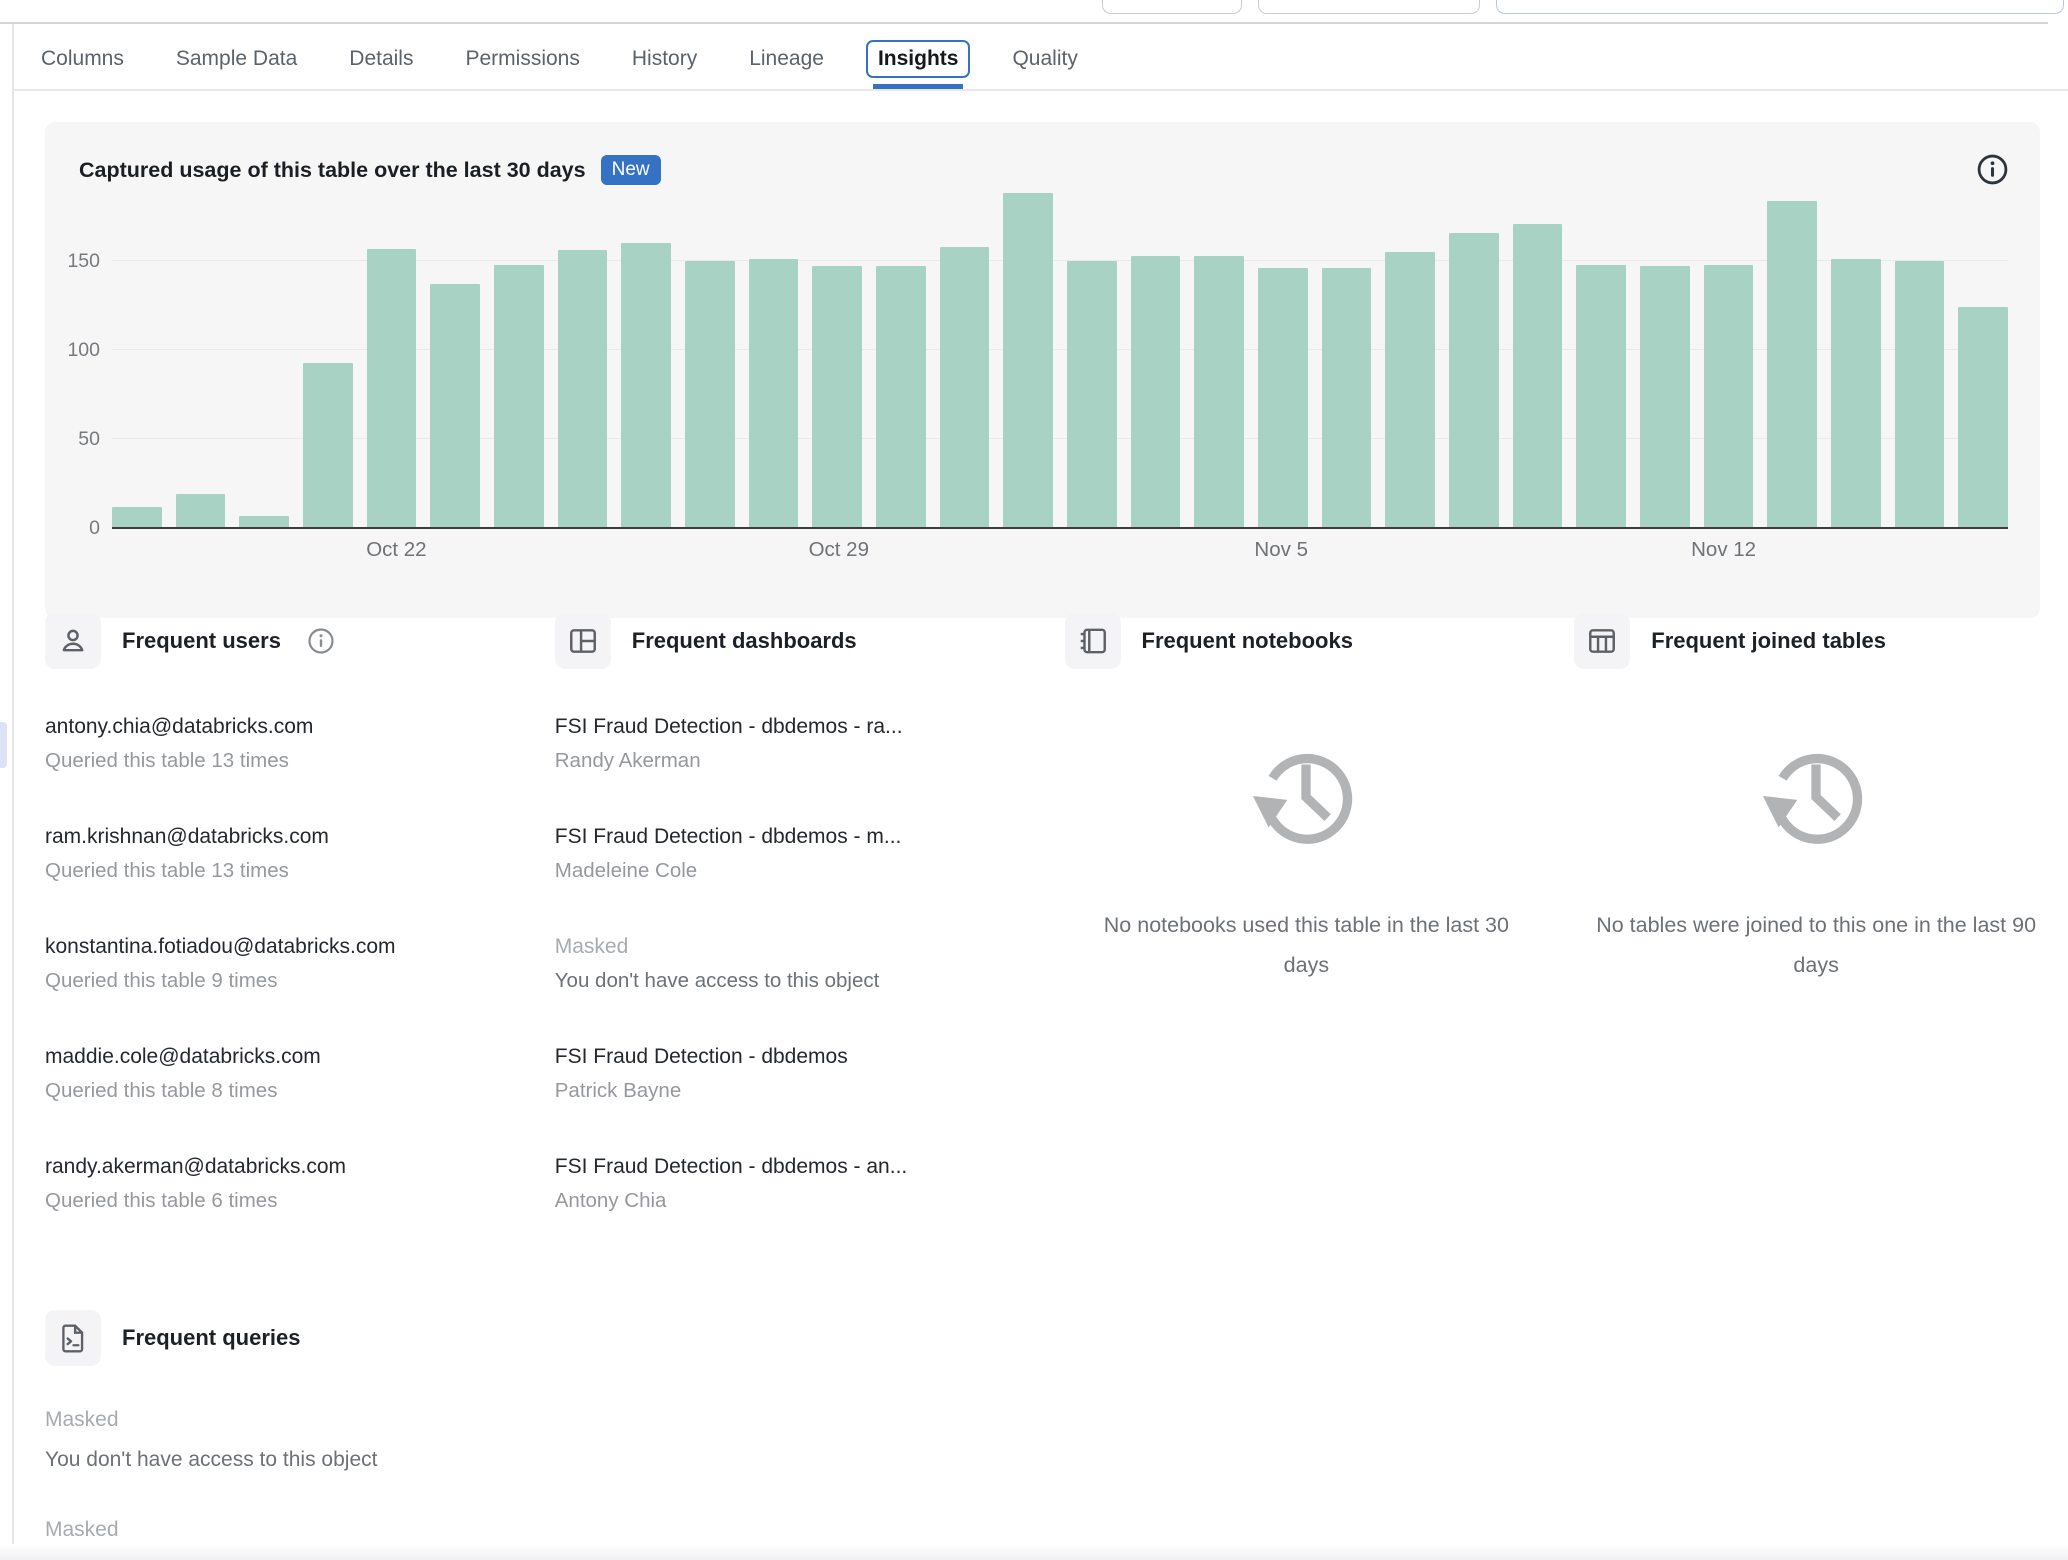  I want to click on tab-history: History, so click(664, 59).